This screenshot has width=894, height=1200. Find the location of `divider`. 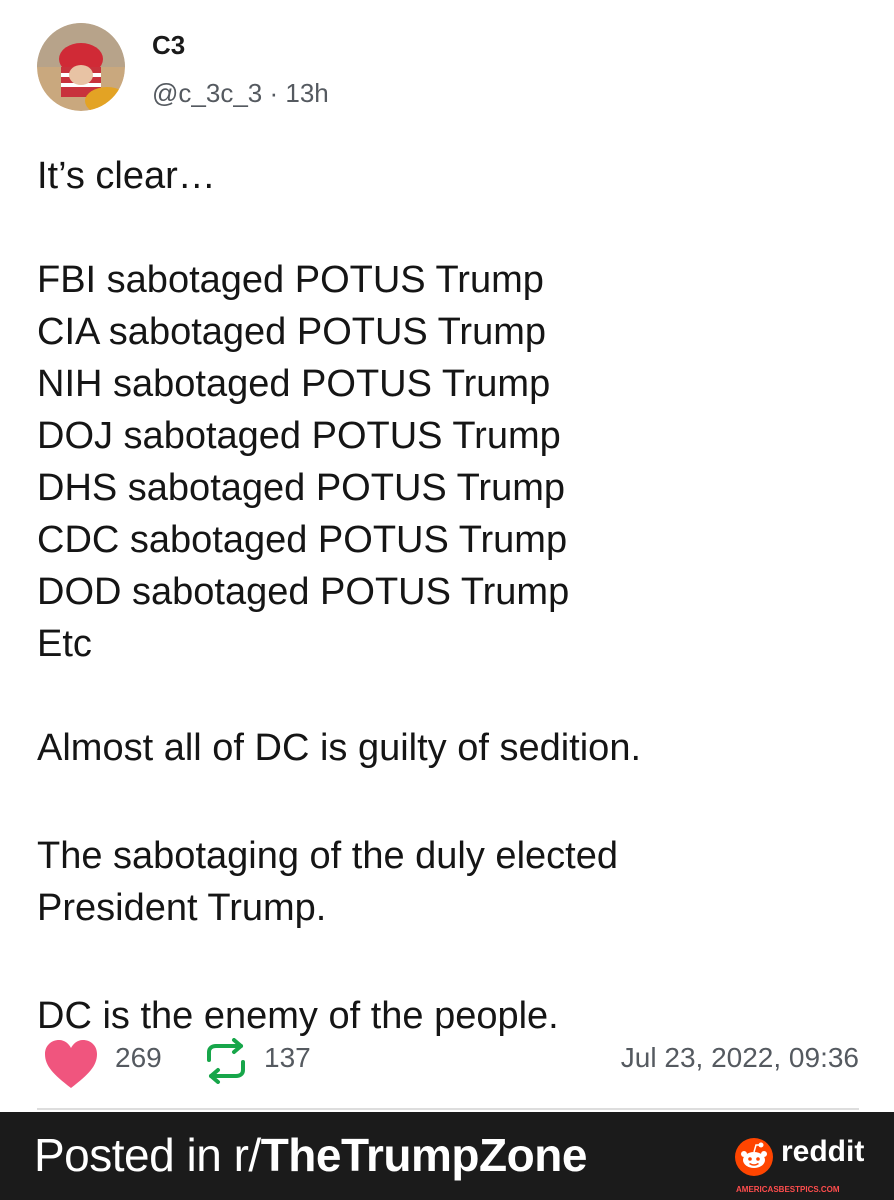

divider is located at coordinates (448, 1109).